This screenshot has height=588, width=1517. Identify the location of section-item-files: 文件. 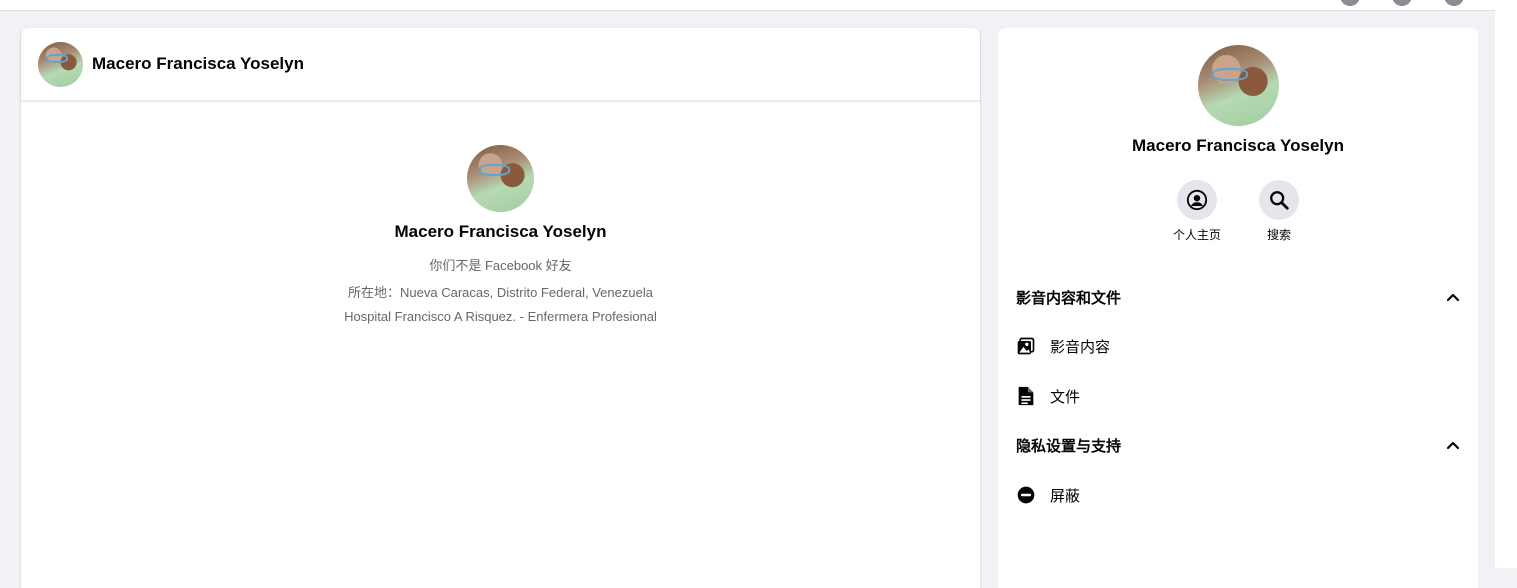
(1048, 396).